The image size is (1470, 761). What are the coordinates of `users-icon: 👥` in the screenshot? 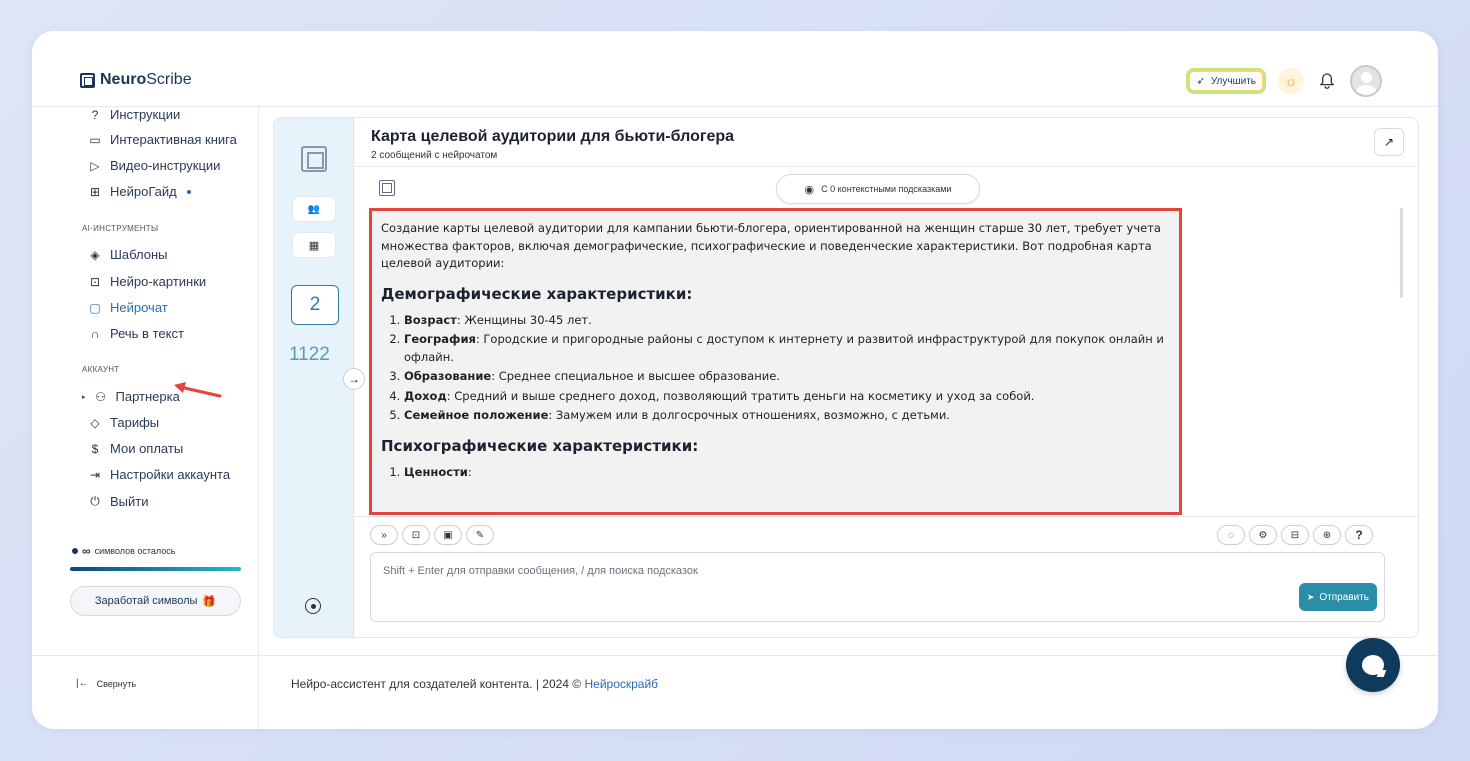 It's located at (314, 209).